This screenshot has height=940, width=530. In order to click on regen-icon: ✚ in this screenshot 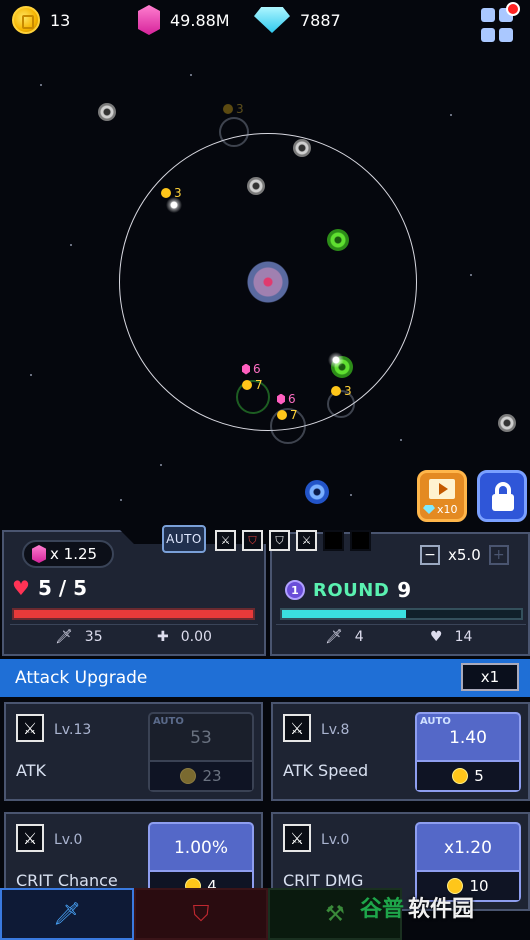, I will do `click(163, 637)`.